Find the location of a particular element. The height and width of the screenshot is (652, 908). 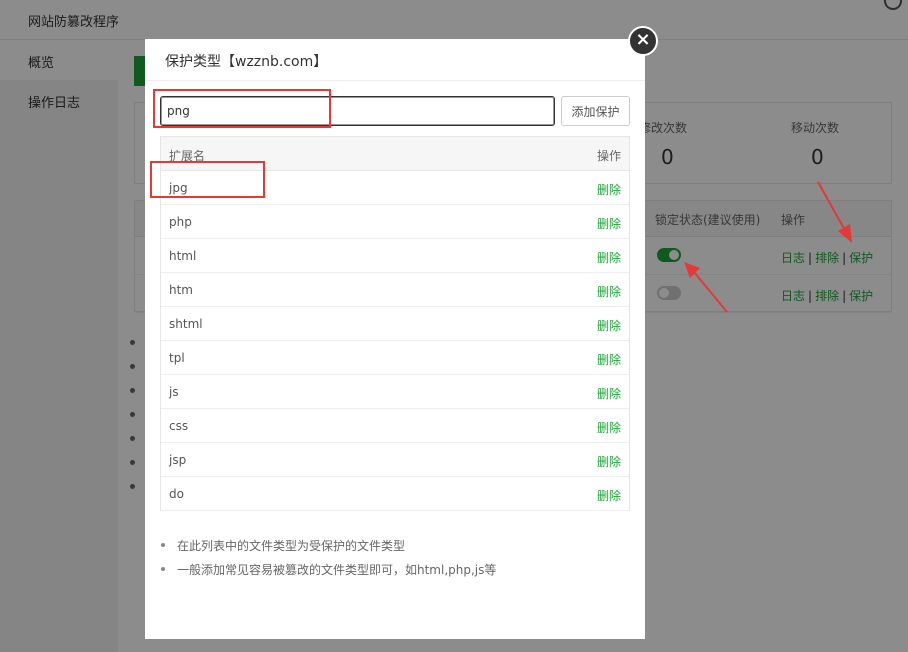

extension-name: jsp is located at coordinates (178, 460).